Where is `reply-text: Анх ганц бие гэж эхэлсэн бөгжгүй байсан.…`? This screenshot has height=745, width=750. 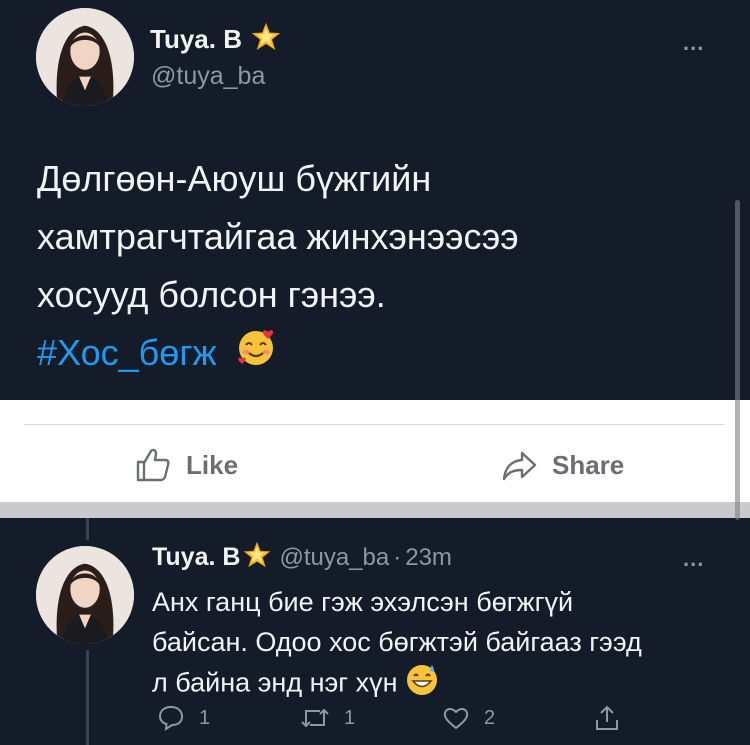
reply-text: Анх ганц бие гэж эхэлсэн бөгжгүй байсан.… is located at coordinates (432, 644).